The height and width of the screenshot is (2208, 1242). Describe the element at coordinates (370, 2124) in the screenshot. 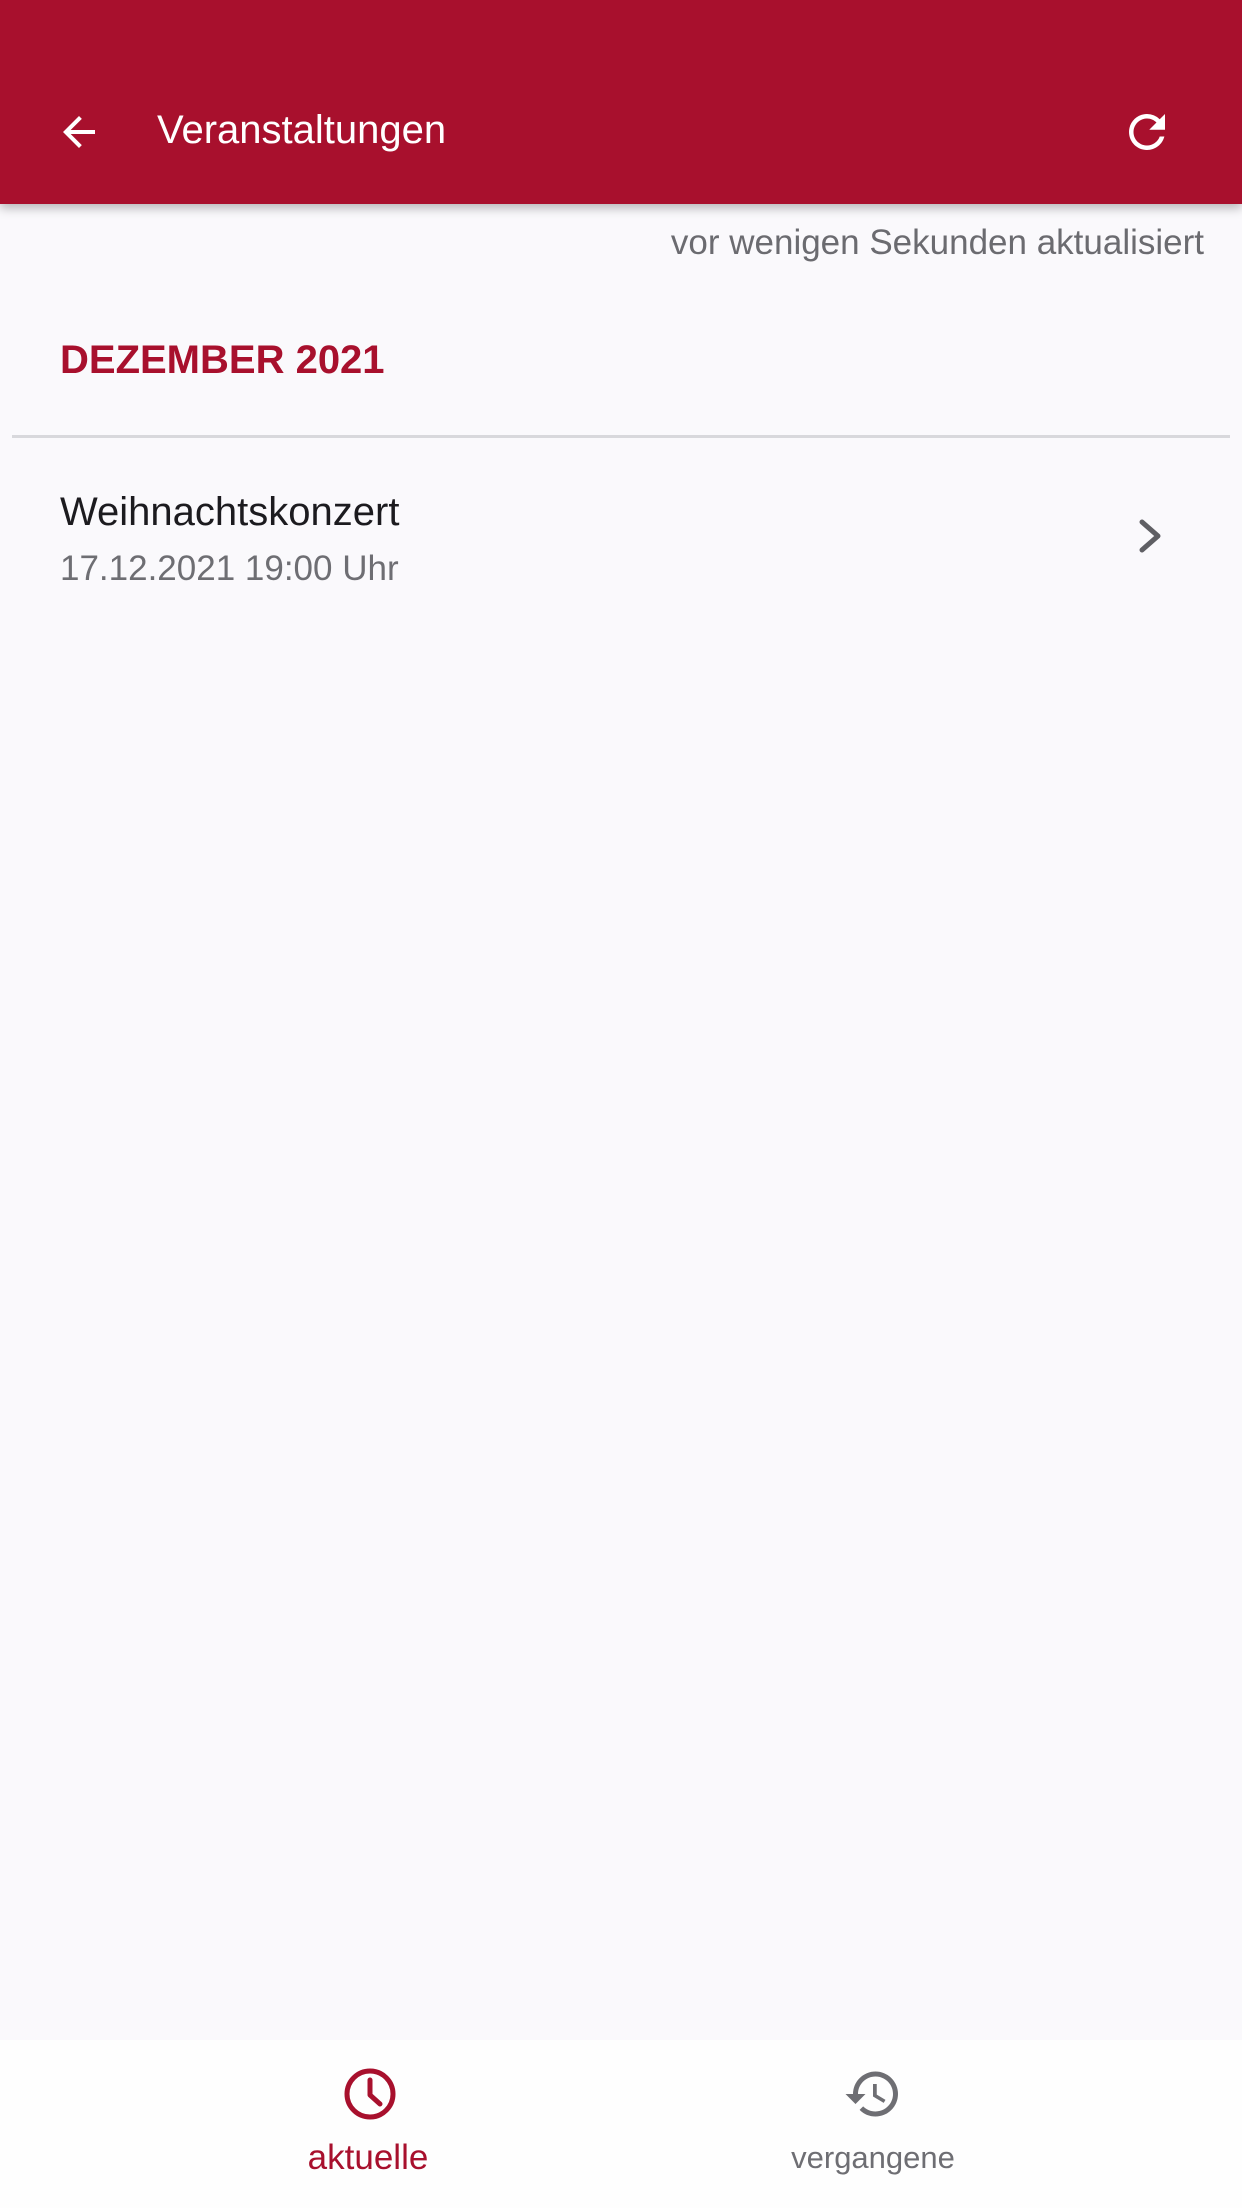

I see `tab-aktuelle: aktuelle` at that location.